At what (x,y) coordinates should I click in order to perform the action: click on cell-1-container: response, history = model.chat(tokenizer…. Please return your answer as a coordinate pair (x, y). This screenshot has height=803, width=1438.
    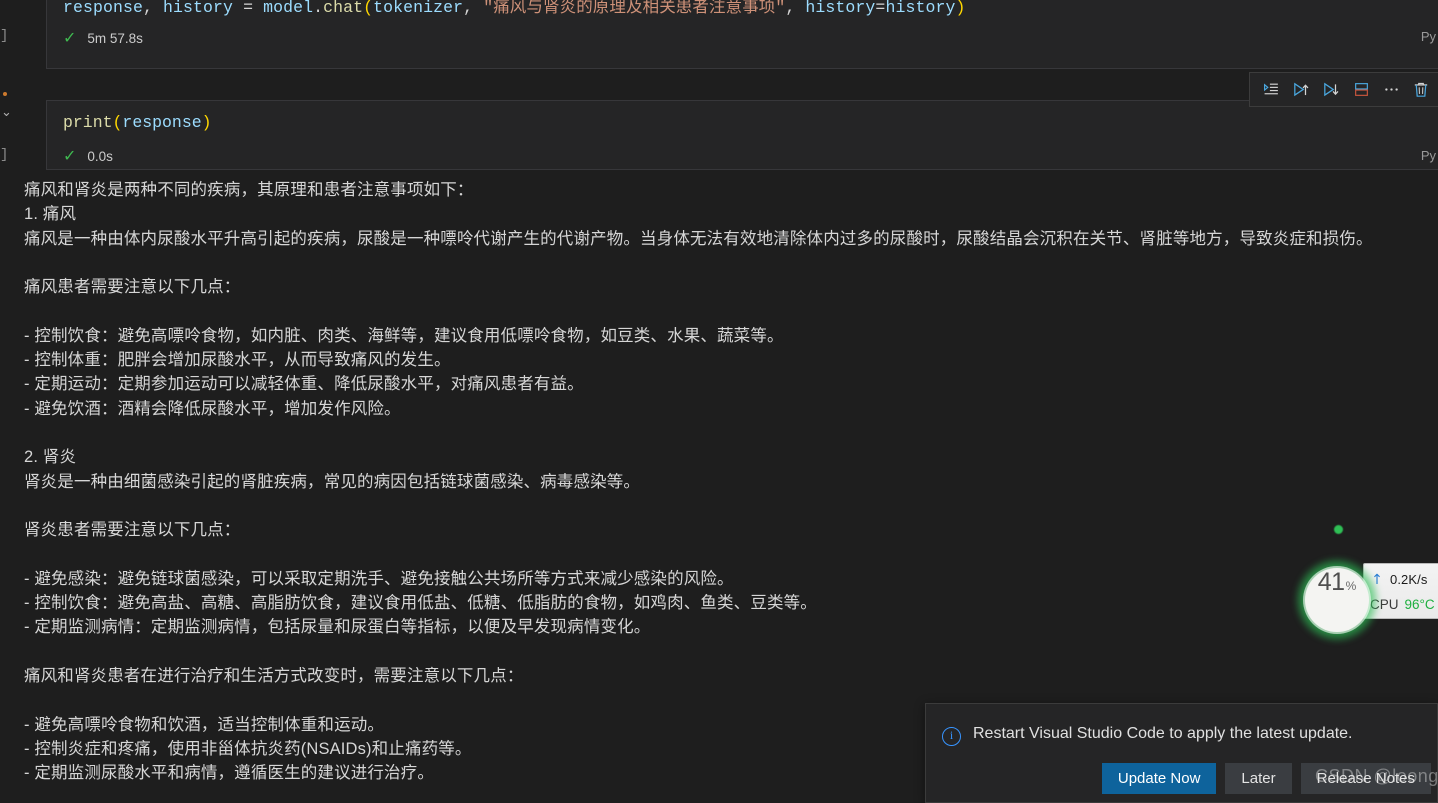
    Looking at the image, I should click on (742, 34).